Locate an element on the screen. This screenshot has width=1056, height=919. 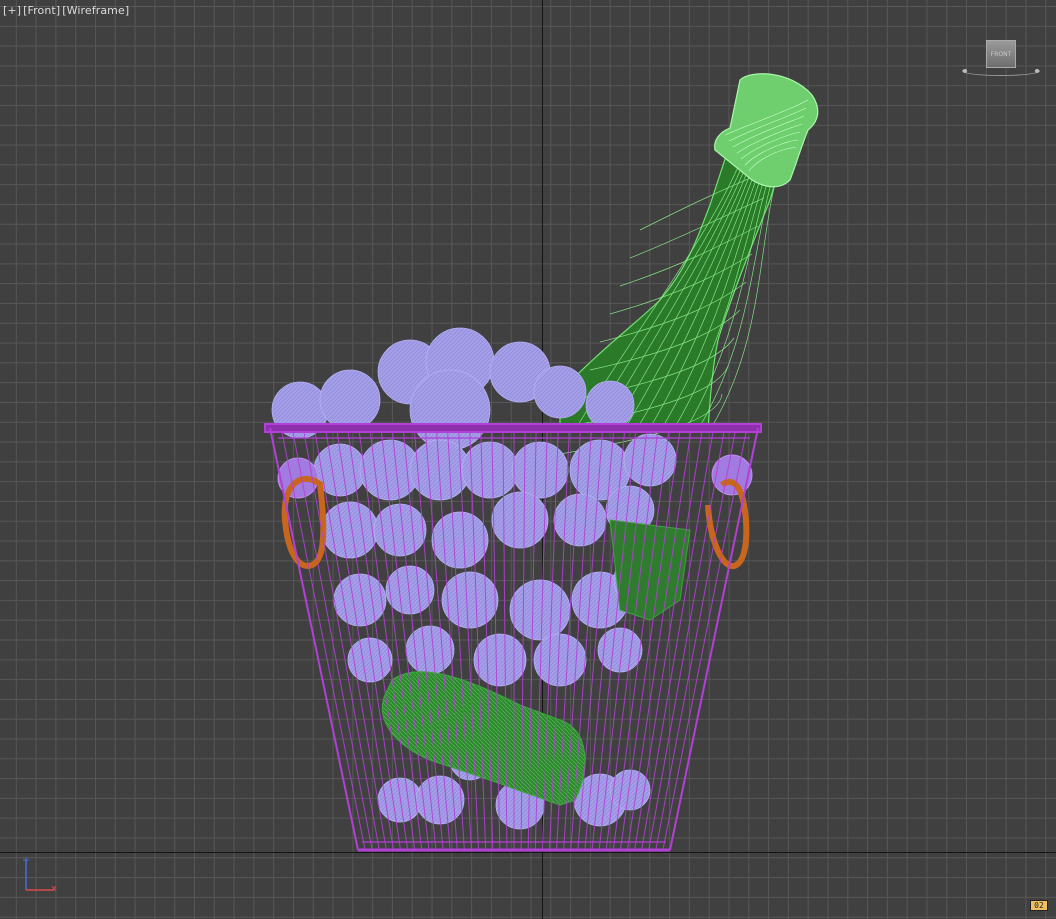
axis-tripod-icon is located at coordinates (40, 874).